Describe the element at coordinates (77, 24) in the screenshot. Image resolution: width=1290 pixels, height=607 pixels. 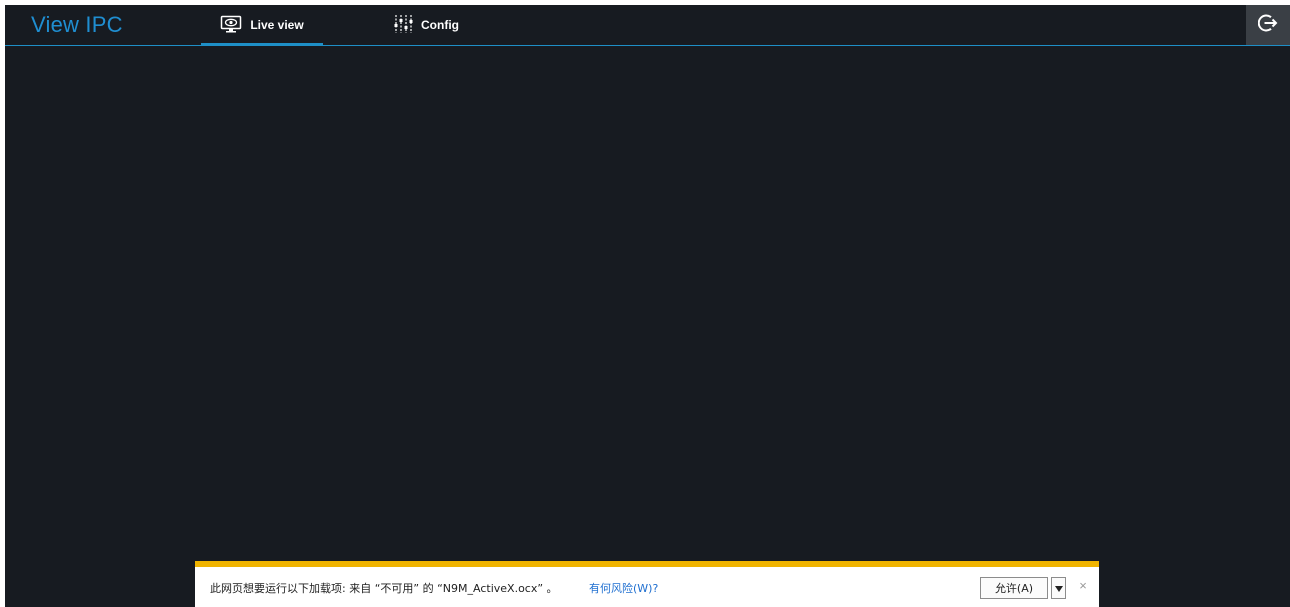
I see `brand-title: View IPC` at that location.